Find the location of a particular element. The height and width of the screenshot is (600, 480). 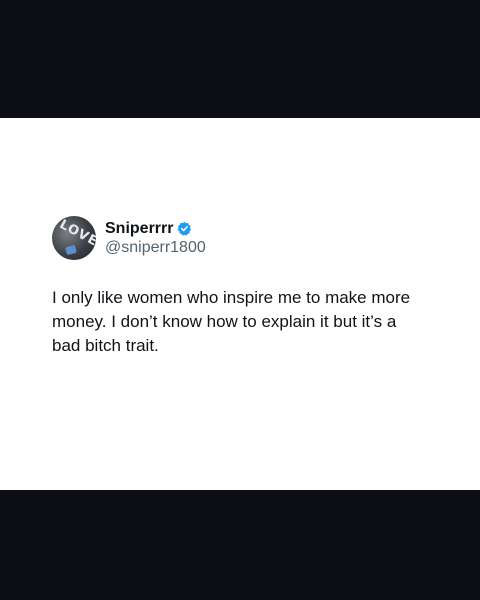

verified-badge-icon is located at coordinates (184, 228).